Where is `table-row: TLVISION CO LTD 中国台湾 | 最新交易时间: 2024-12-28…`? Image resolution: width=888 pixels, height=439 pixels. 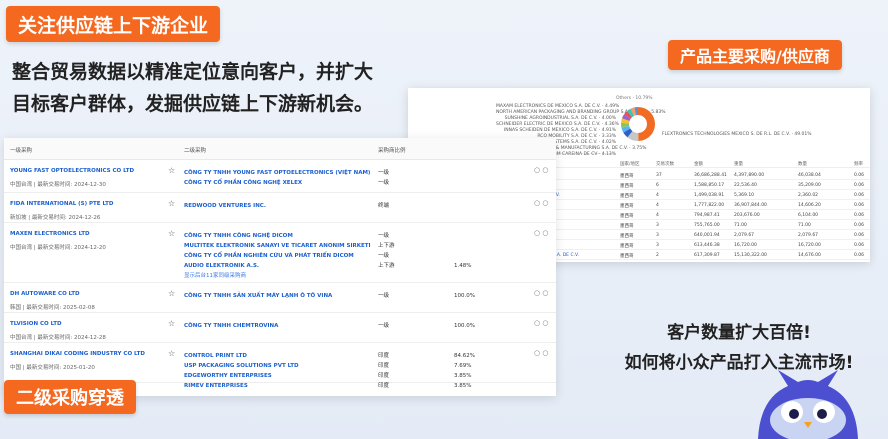 table-row: TLVISION CO LTD 中国台湾 | 最新交易时间: 2024-12-28… is located at coordinates (280, 328).